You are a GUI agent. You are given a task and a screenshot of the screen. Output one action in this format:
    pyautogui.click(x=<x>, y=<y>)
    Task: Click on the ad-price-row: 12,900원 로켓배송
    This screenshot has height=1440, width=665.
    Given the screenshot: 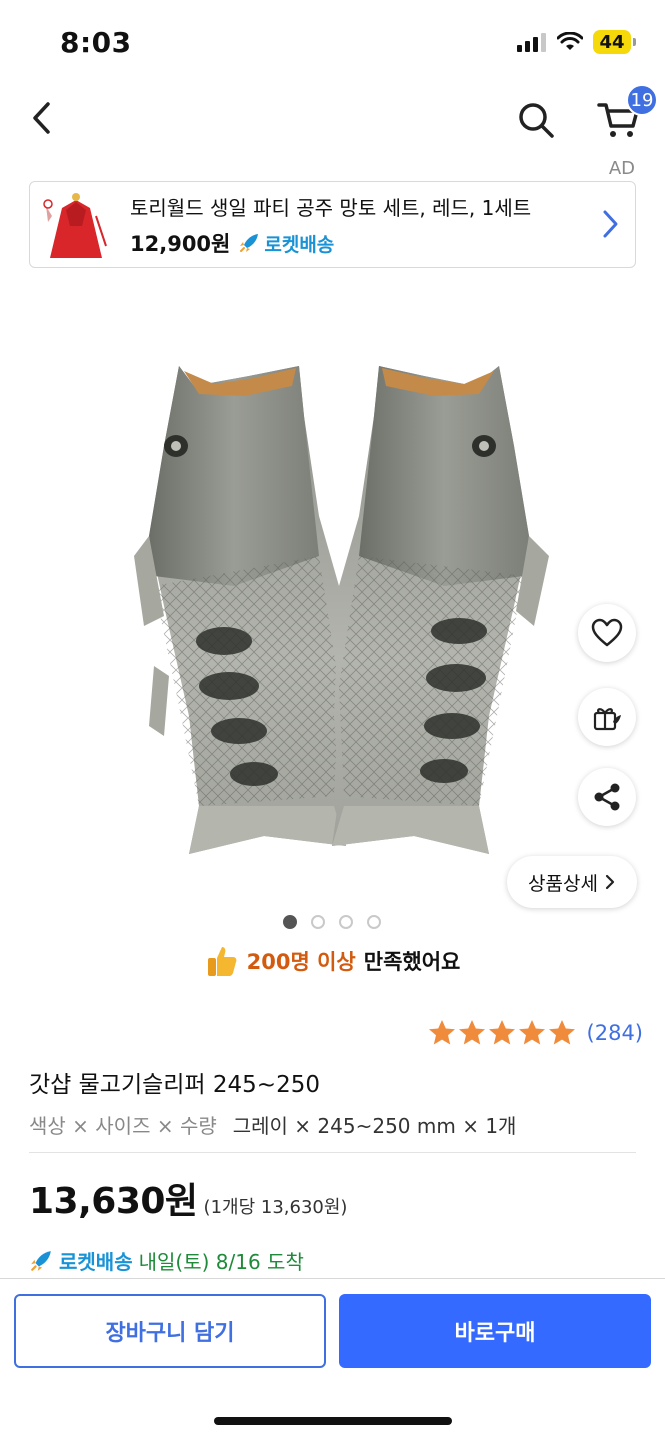 What is the action you would take?
    pyautogui.click(x=232, y=243)
    